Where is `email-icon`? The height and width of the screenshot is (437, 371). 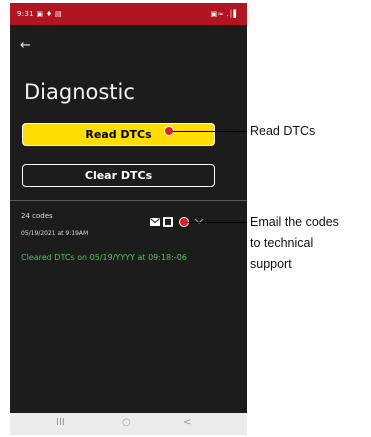
email-icon is located at coordinates (155, 222).